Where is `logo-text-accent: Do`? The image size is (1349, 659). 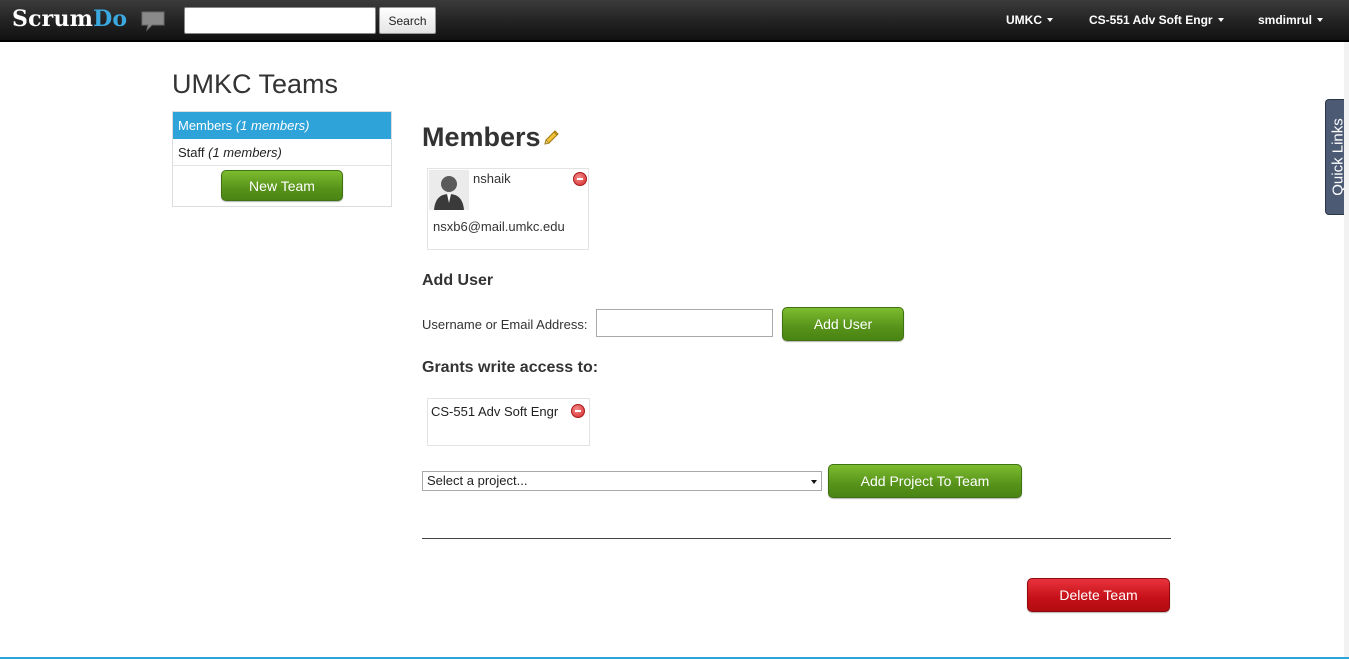
logo-text-accent: Do is located at coordinates (110, 19).